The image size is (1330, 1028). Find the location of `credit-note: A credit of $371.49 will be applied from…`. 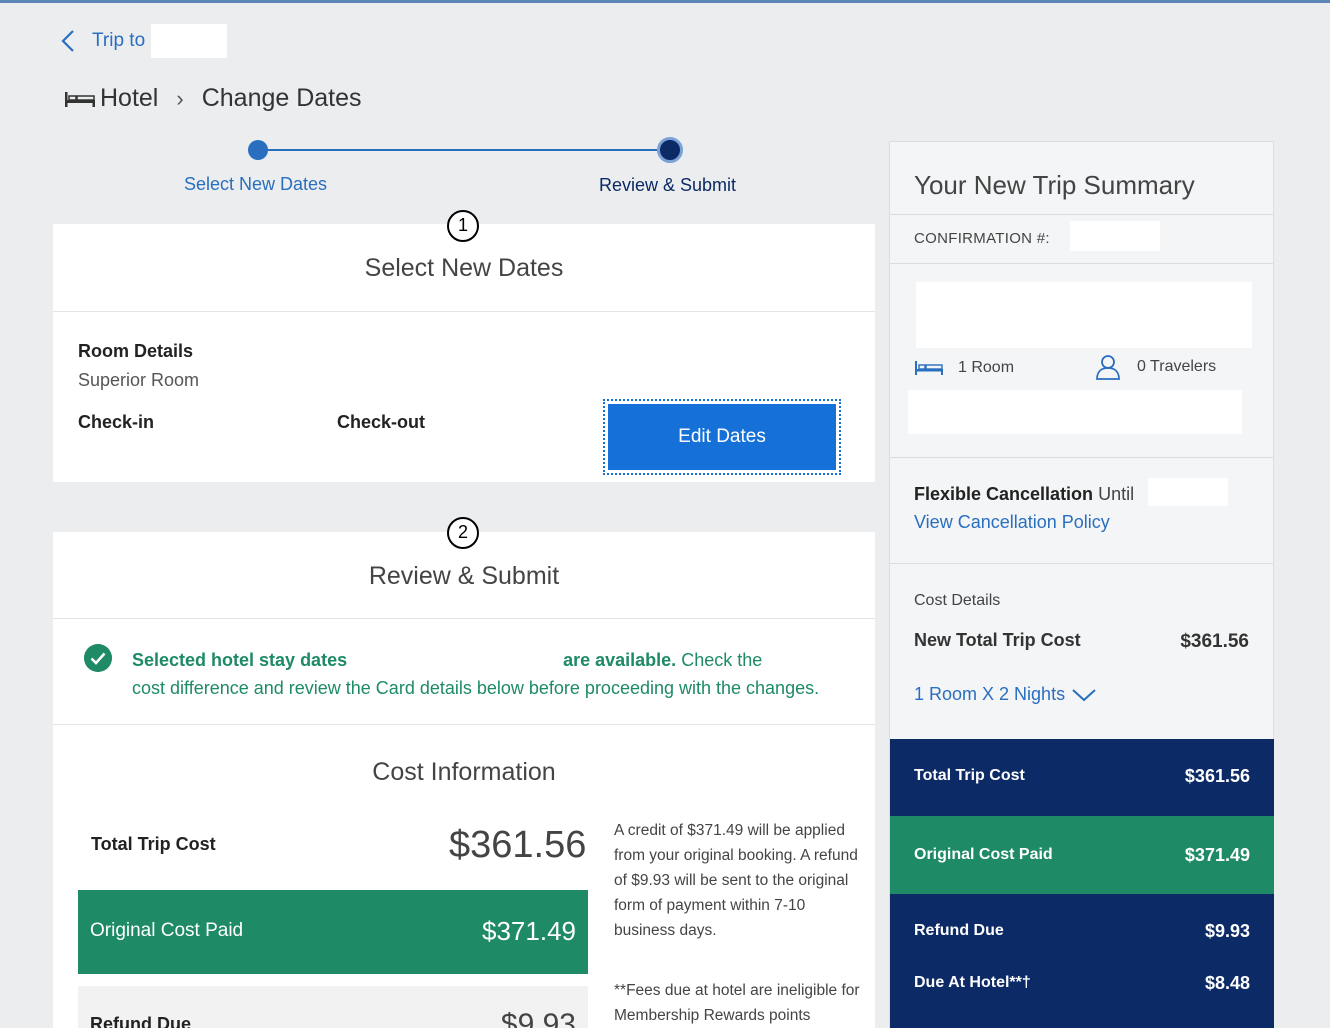

credit-note: A credit of $371.49 will be applied from… is located at coordinates (736, 880).